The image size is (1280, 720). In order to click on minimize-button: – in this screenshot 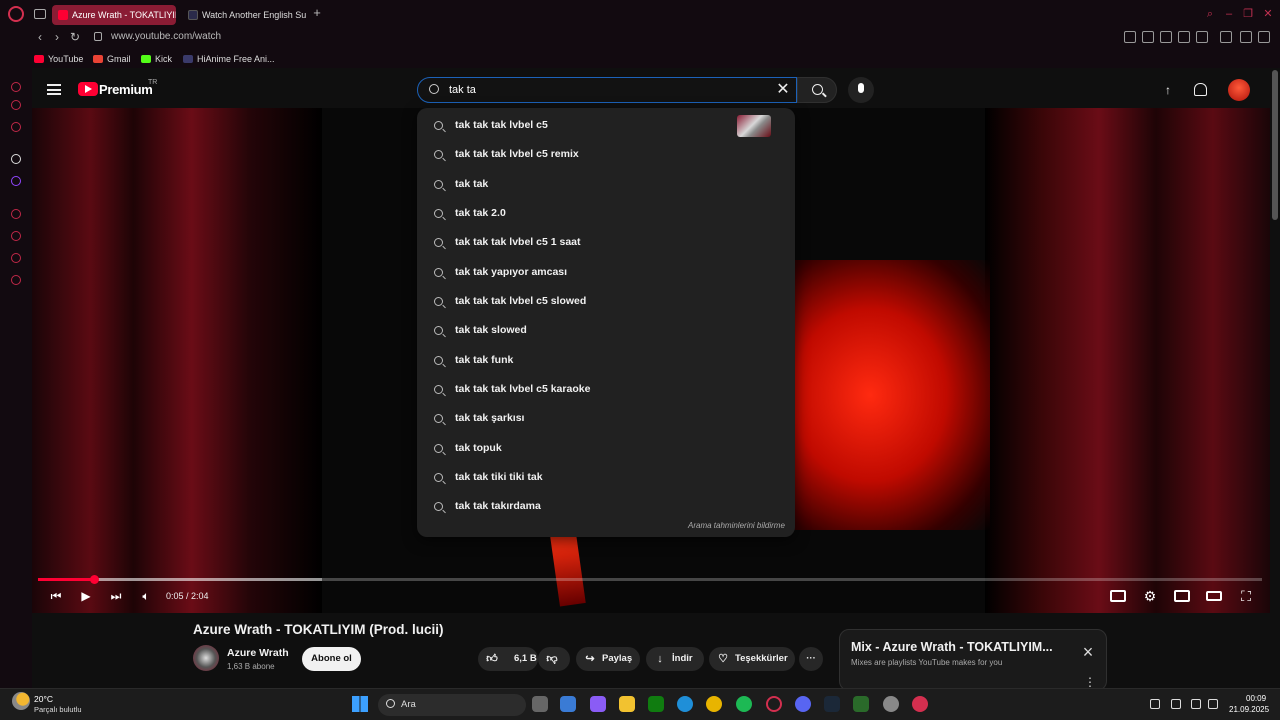, I will do `click(1229, 14)`.